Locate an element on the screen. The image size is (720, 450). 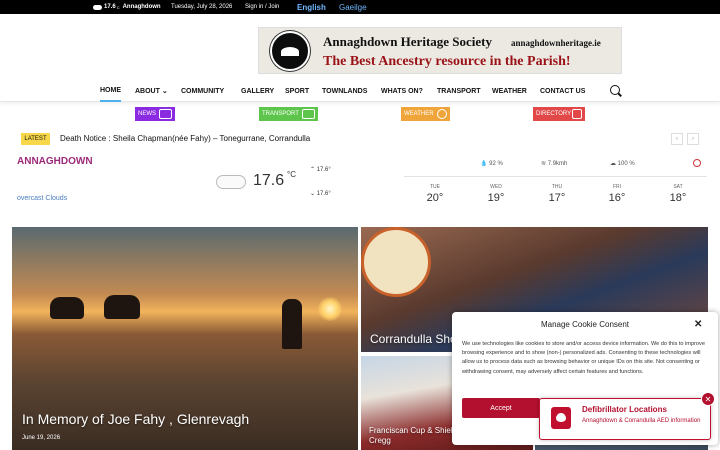
nav-whats-on: WHATS ON? is located at coordinates (402, 91).